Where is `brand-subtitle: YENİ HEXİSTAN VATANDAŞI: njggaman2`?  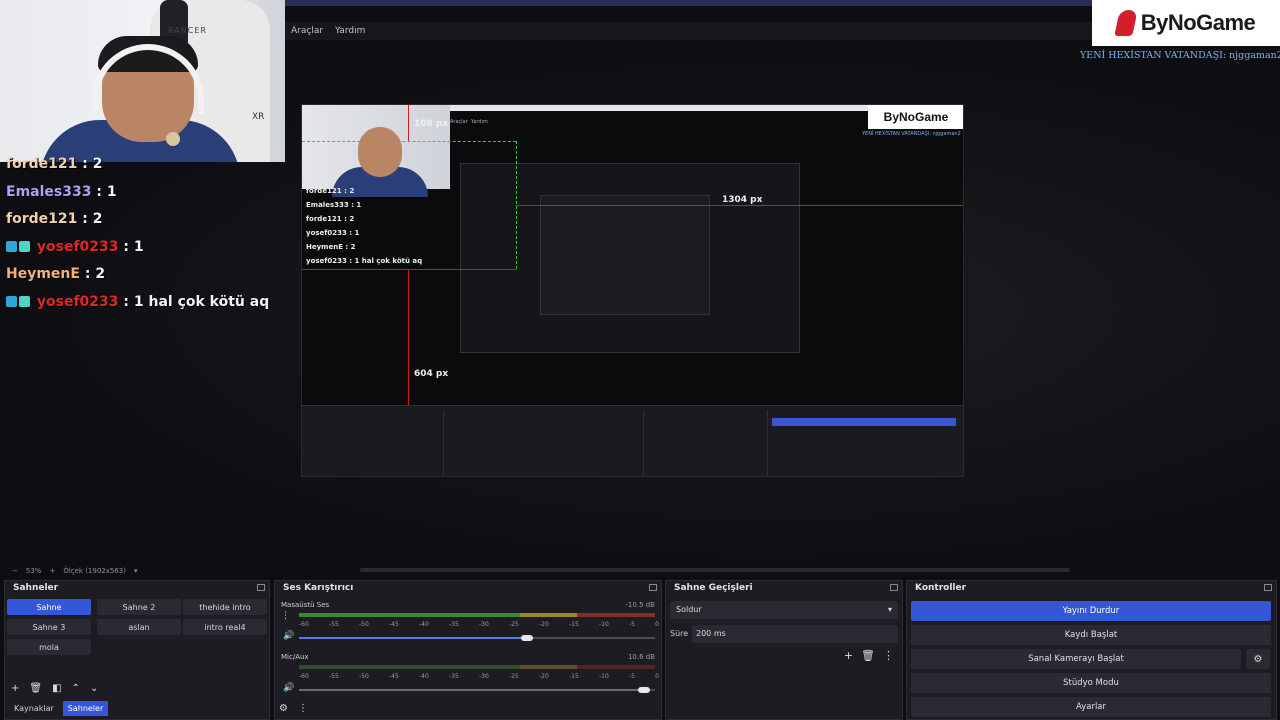 brand-subtitle: YENİ HEXİSTAN VATANDAŞI: njggaman2 is located at coordinates (1180, 55).